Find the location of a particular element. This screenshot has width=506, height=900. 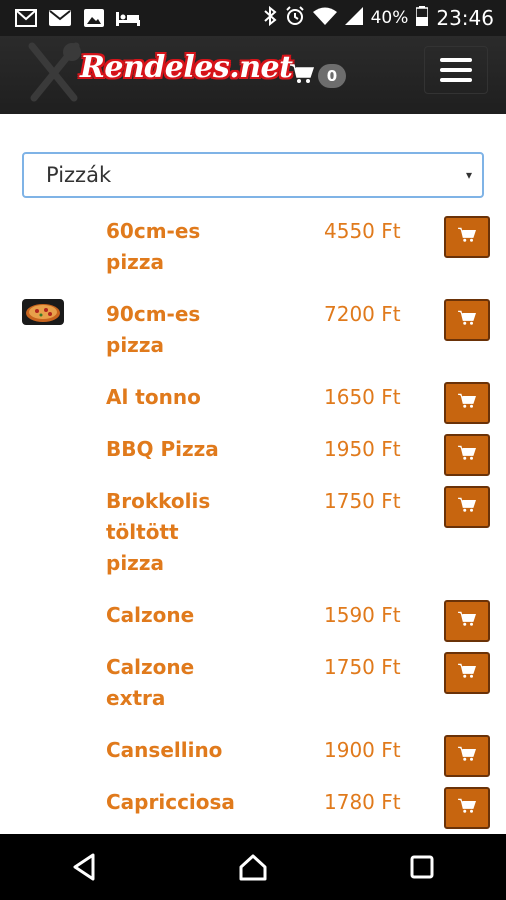

bluetooth-icon is located at coordinates (270, 18).